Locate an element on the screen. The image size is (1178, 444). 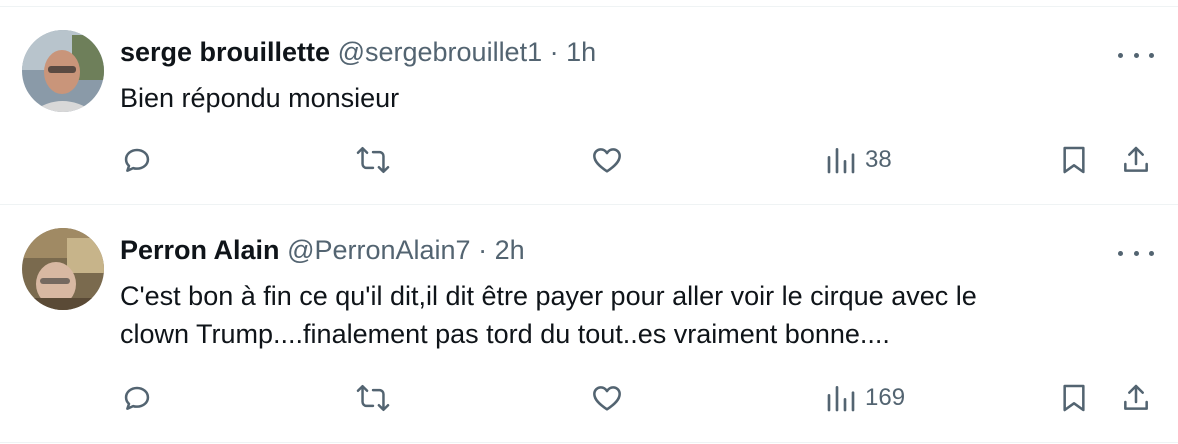
views-count: 169 is located at coordinates (885, 397).